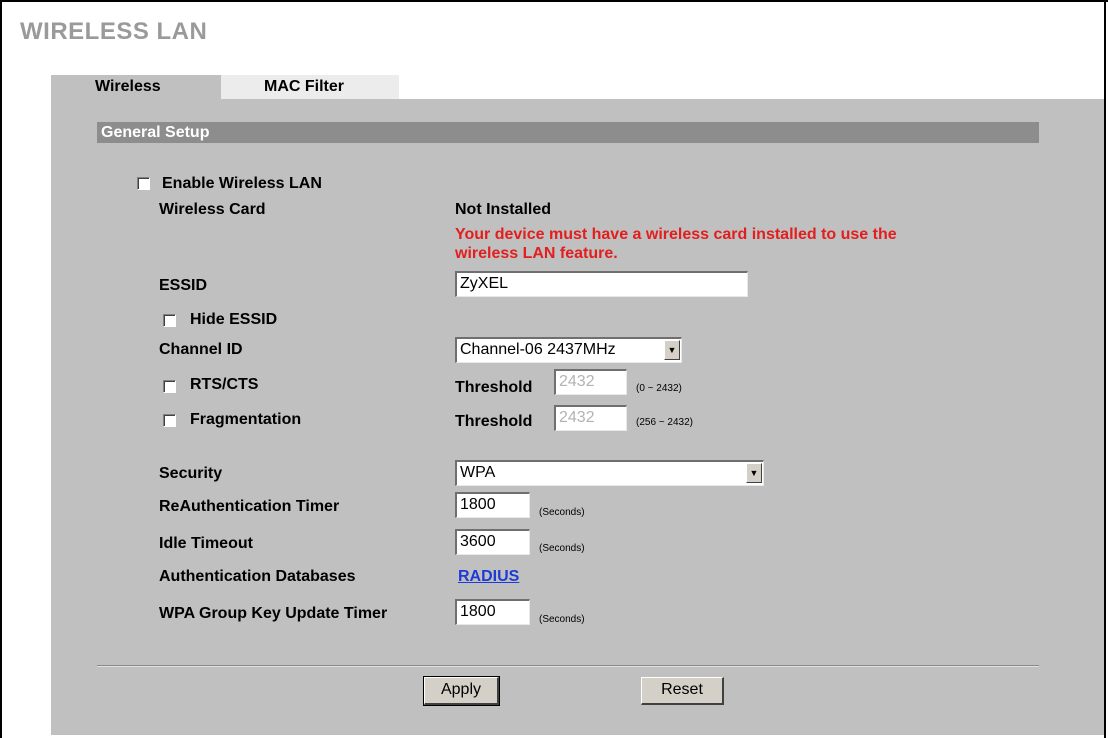 This screenshot has width=1108, height=738. I want to click on wpa-group-key-timer-label: WPA Group Key Update Timer, so click(273, 613).